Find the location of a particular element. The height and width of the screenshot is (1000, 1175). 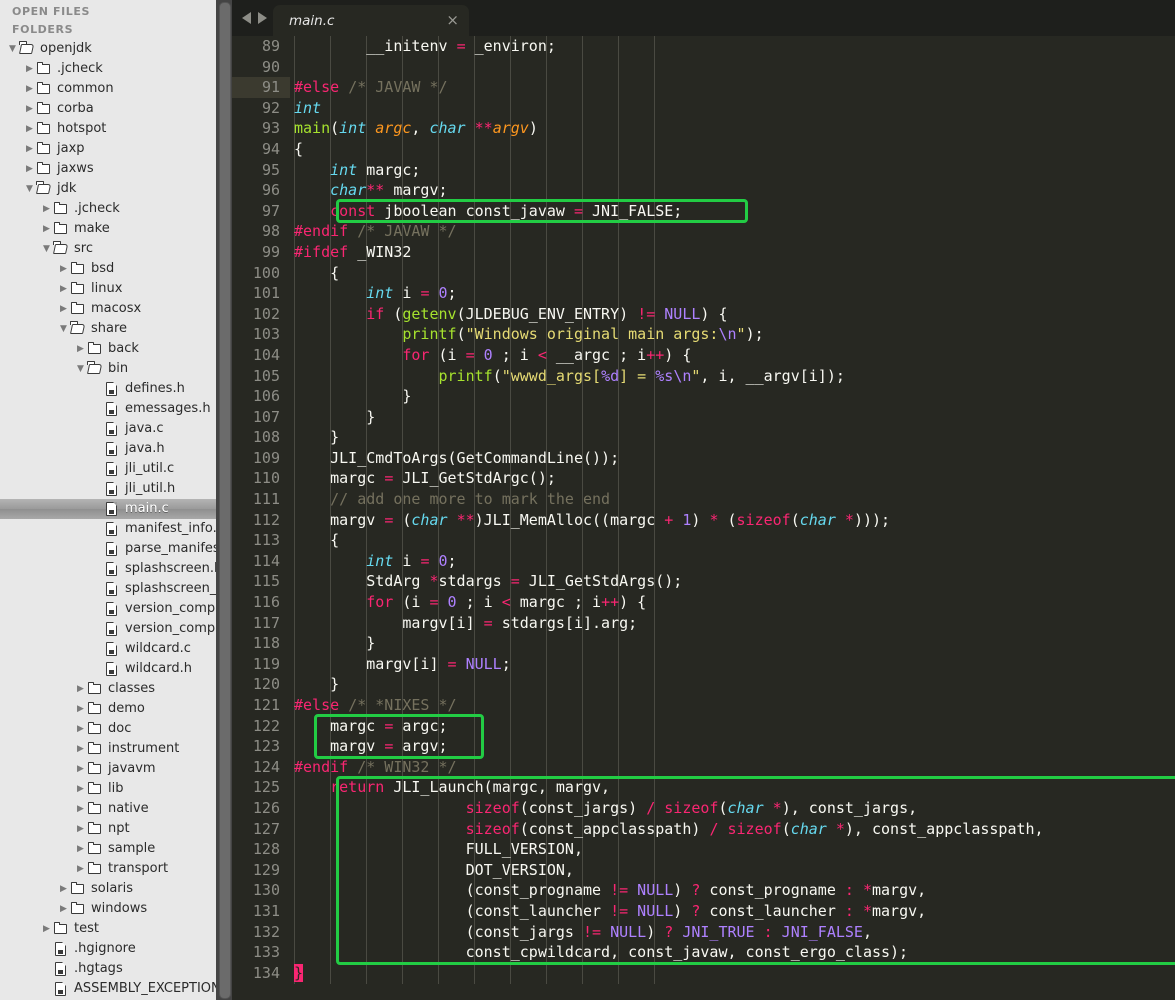

tree-file-item: emessages.h is located at coordinates (116, 409).